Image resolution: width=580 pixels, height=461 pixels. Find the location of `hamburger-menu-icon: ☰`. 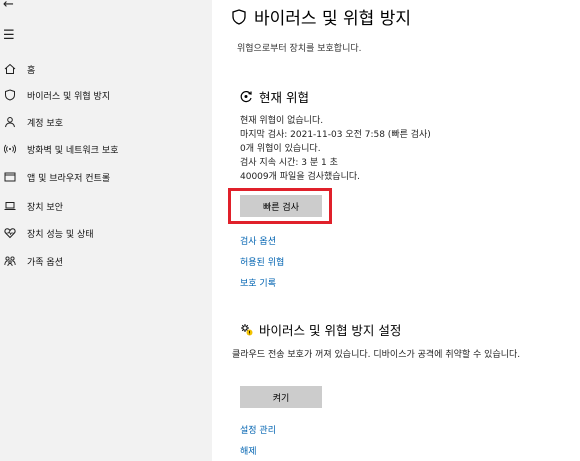

hamburger-menu-icon: ☰ is located at coordinates (11, 36).